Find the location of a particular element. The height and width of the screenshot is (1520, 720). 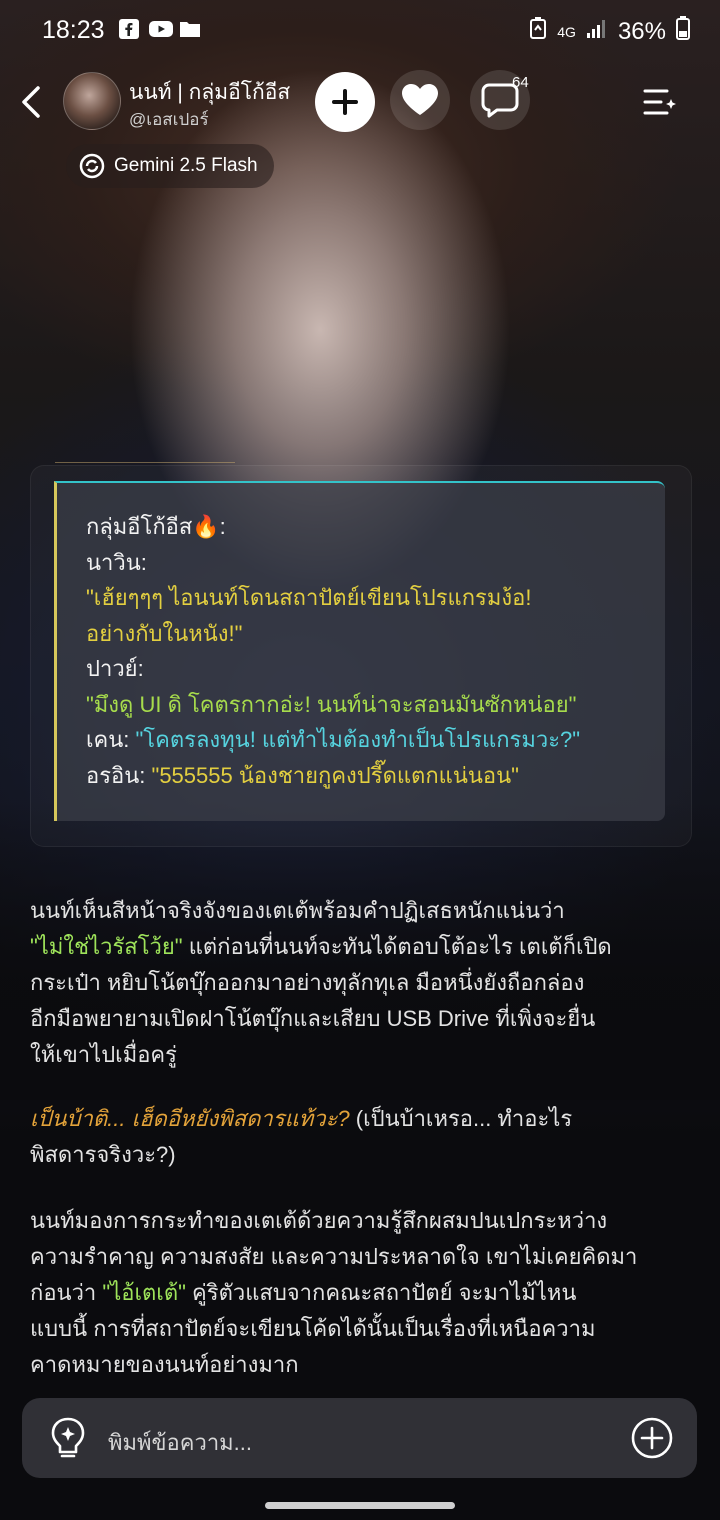

plus-icon is located at coordinates (345, 102).